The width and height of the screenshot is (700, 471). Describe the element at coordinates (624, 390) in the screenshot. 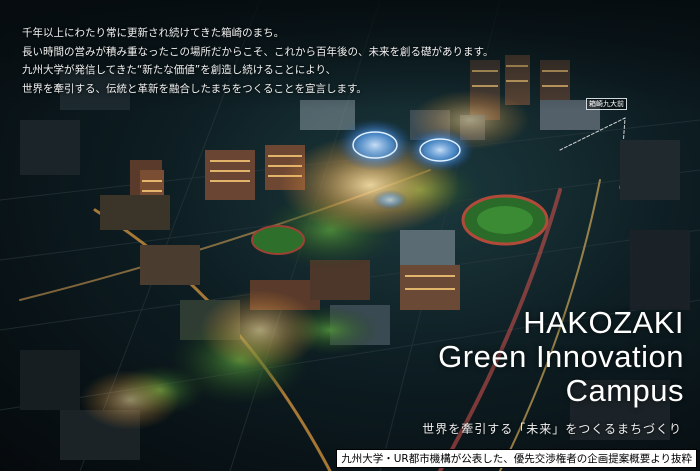

I see `title-line-3: Campus` at that location.